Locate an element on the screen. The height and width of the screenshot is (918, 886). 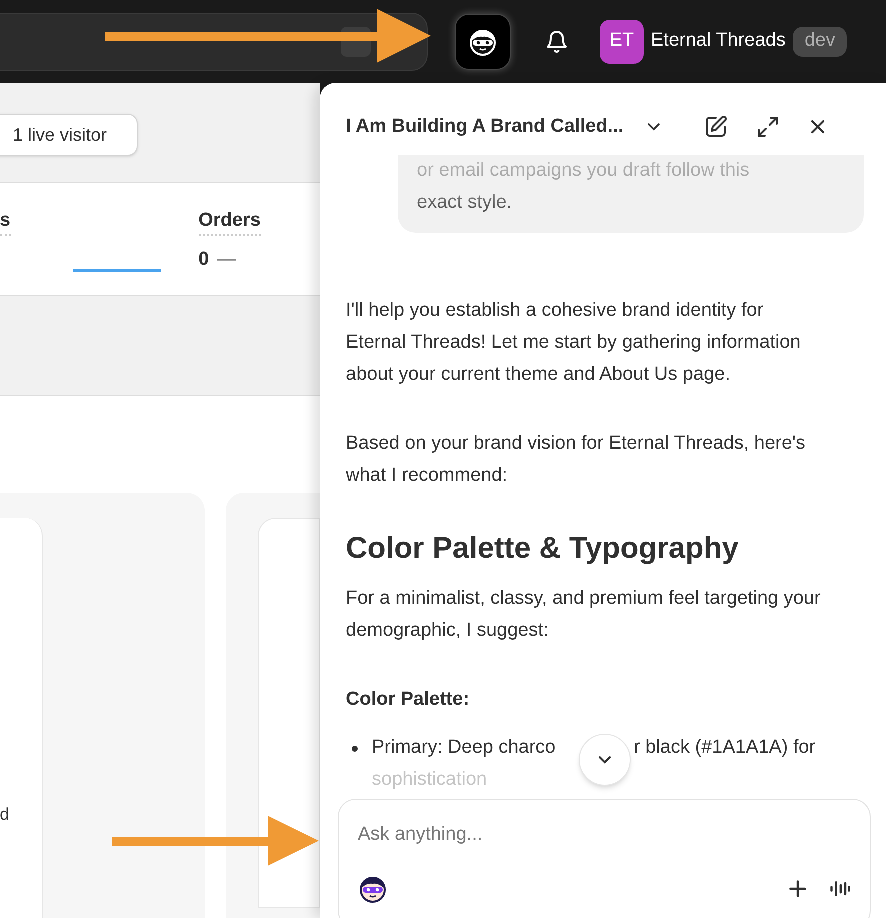
bullet-icon is located at coordinates (355, 749).